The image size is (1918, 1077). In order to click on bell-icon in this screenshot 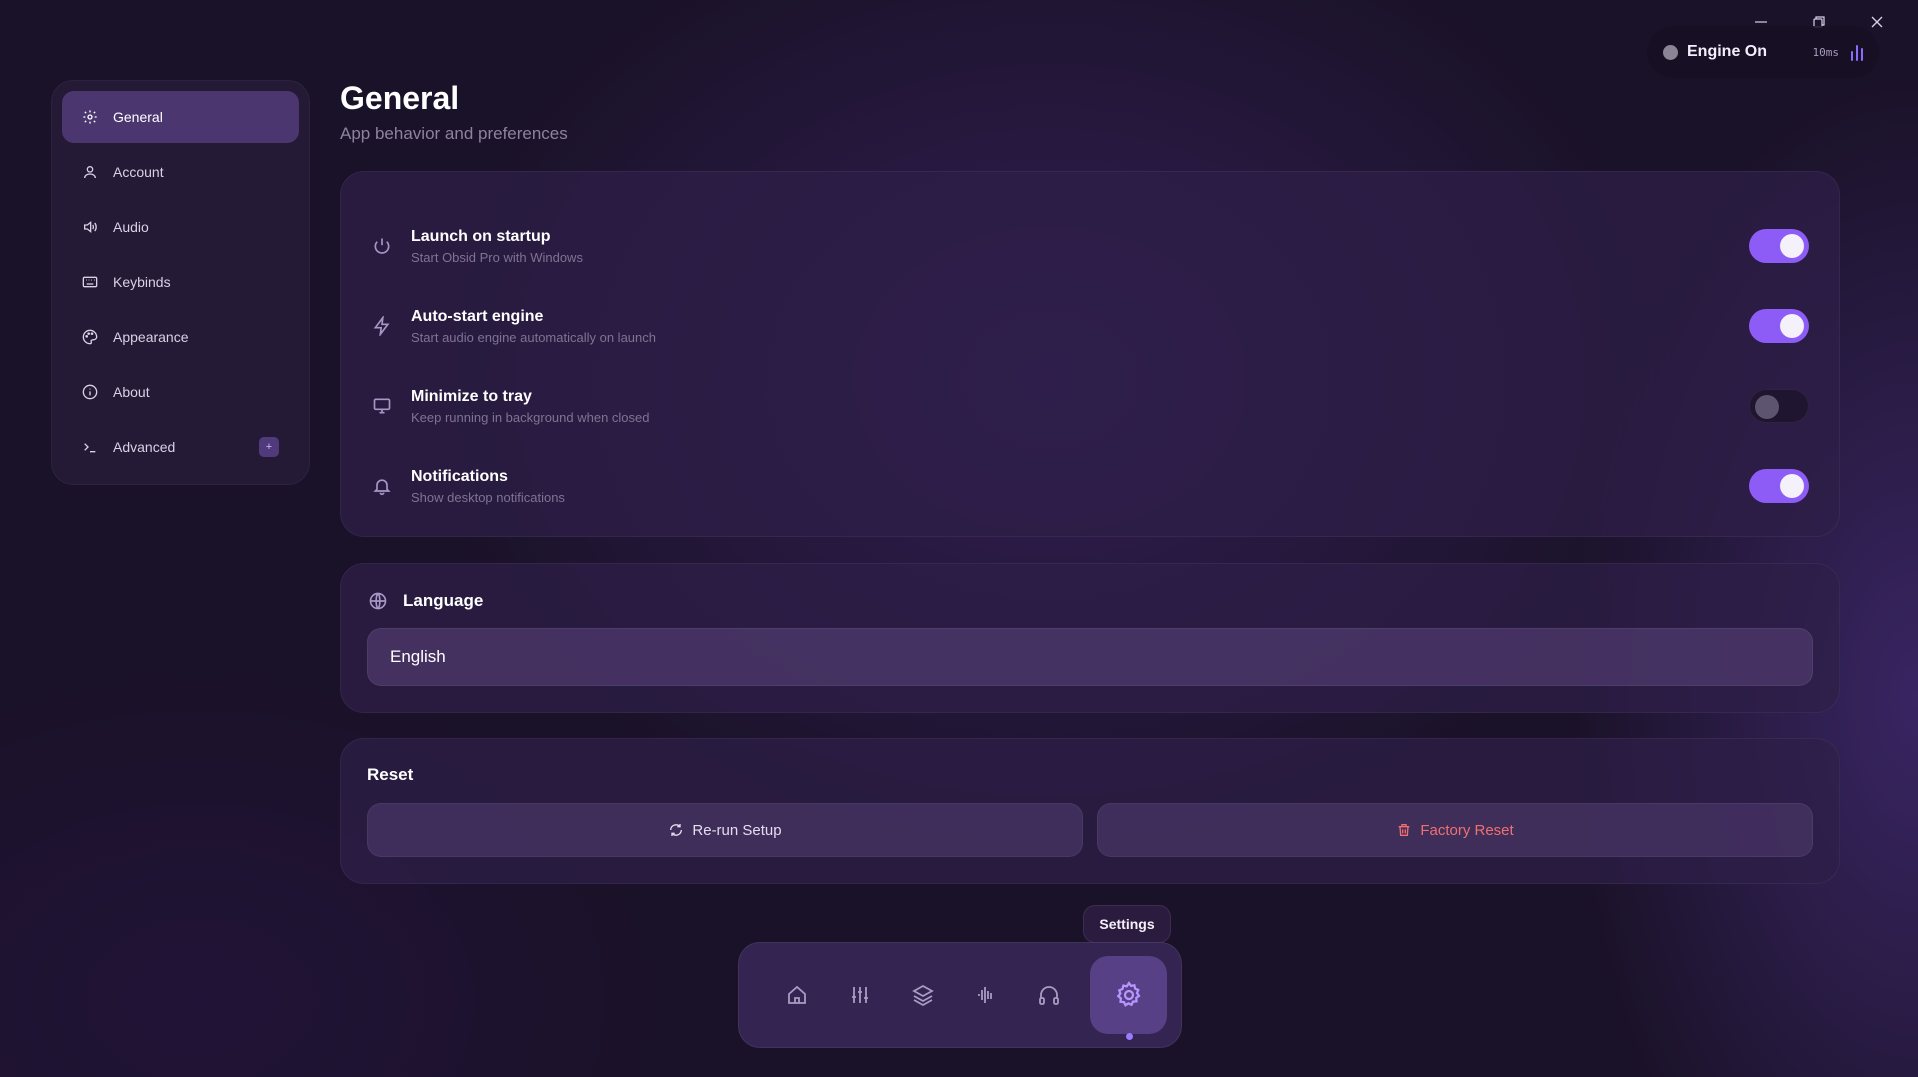, I will do `click(382, 486)`.